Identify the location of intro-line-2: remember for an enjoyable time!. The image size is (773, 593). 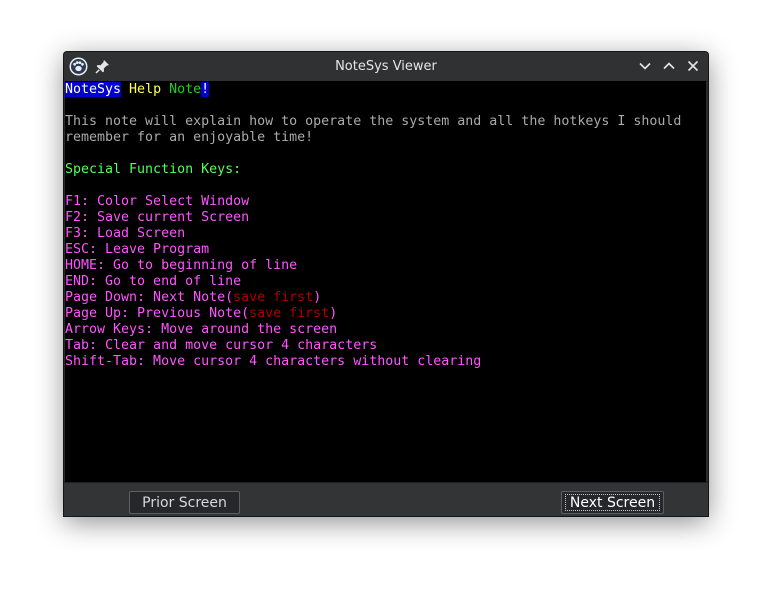
(189, 137).